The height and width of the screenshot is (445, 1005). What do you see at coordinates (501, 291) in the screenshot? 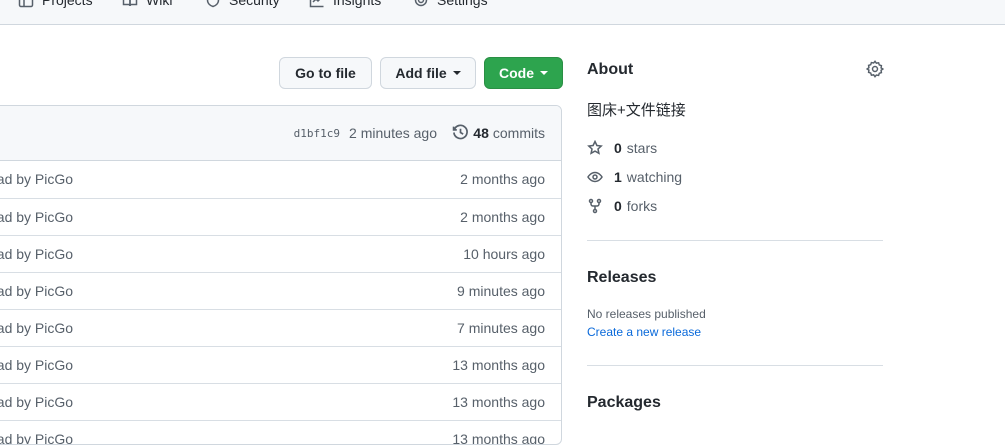
I see `file-commit-time: 9 minutes ago` at bounding box center [501, 291].